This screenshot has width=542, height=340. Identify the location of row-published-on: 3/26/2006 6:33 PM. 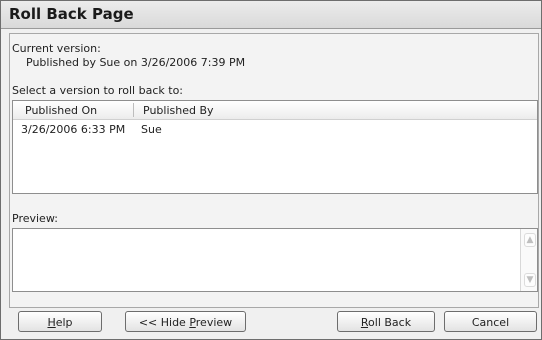
(73, 129).